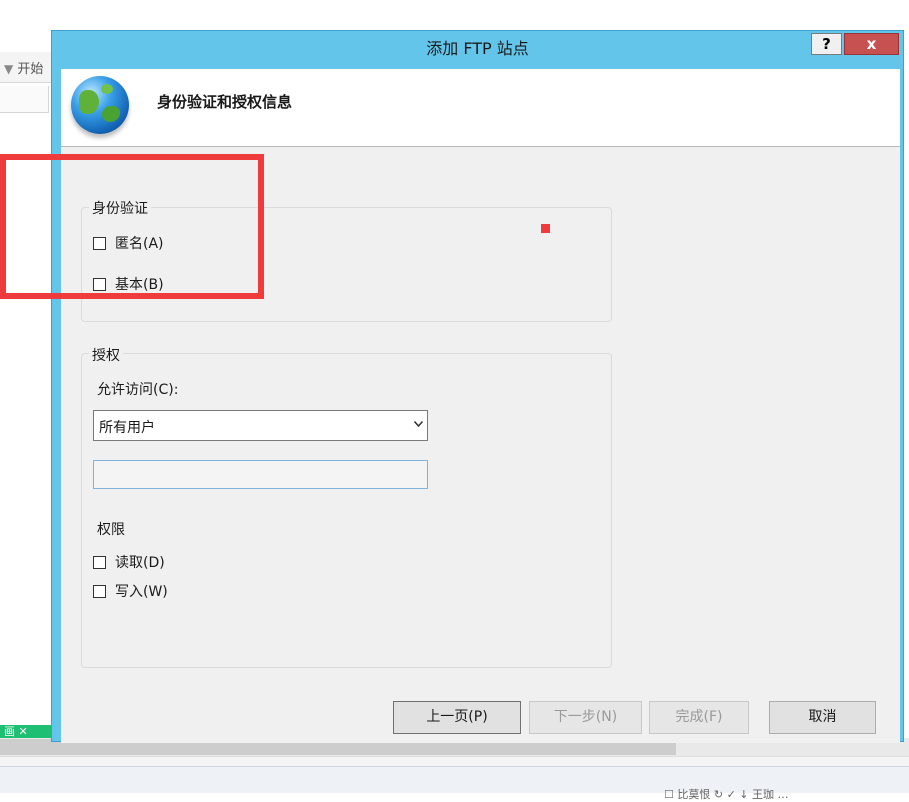 Image resolution: width=909 pixels, height=802 pixels. I want to click on authorization-group-label: 授权, so click(106, 355).